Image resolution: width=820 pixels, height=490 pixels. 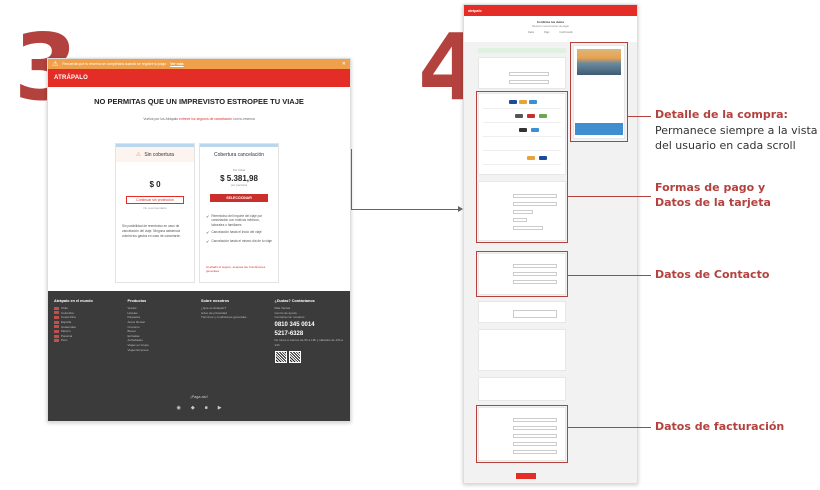 I want to click on step-label: Confirmación, so click(x=566, y=33).